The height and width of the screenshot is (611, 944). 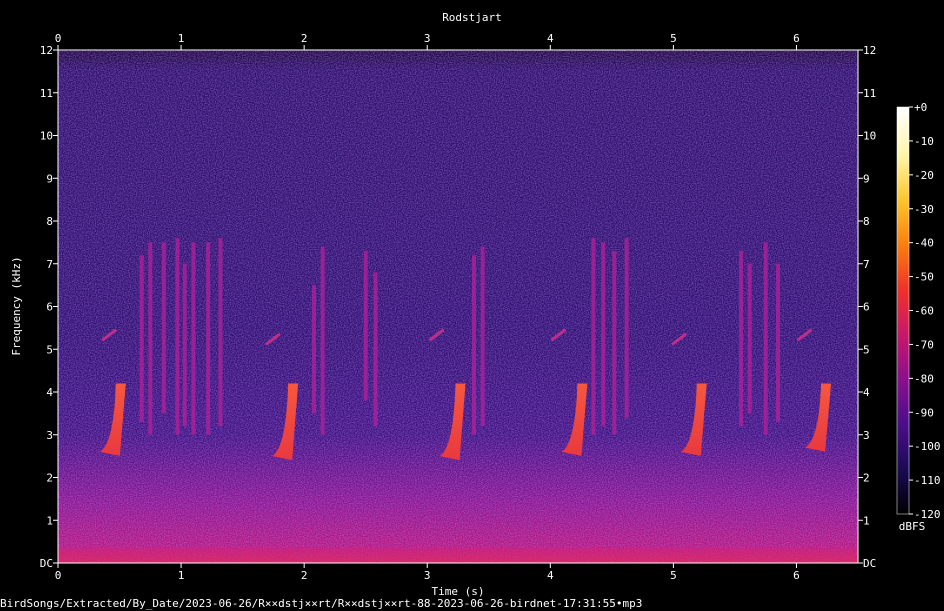 I want to click on colorbar-tick-label: +0, so click(x=920, y=107).